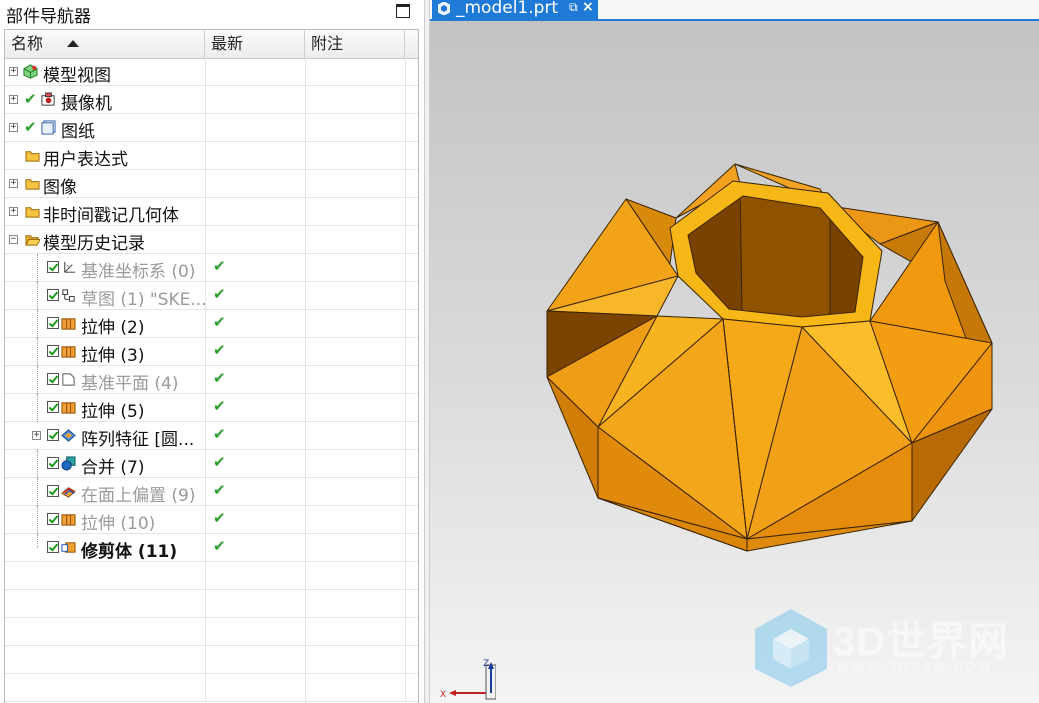 This screenshot has height=703, width=1039. What do you see at coordinates (211, 184) in the screenshot?
I see `tree-node-images: + 图像` at bounding box center [211, 184].